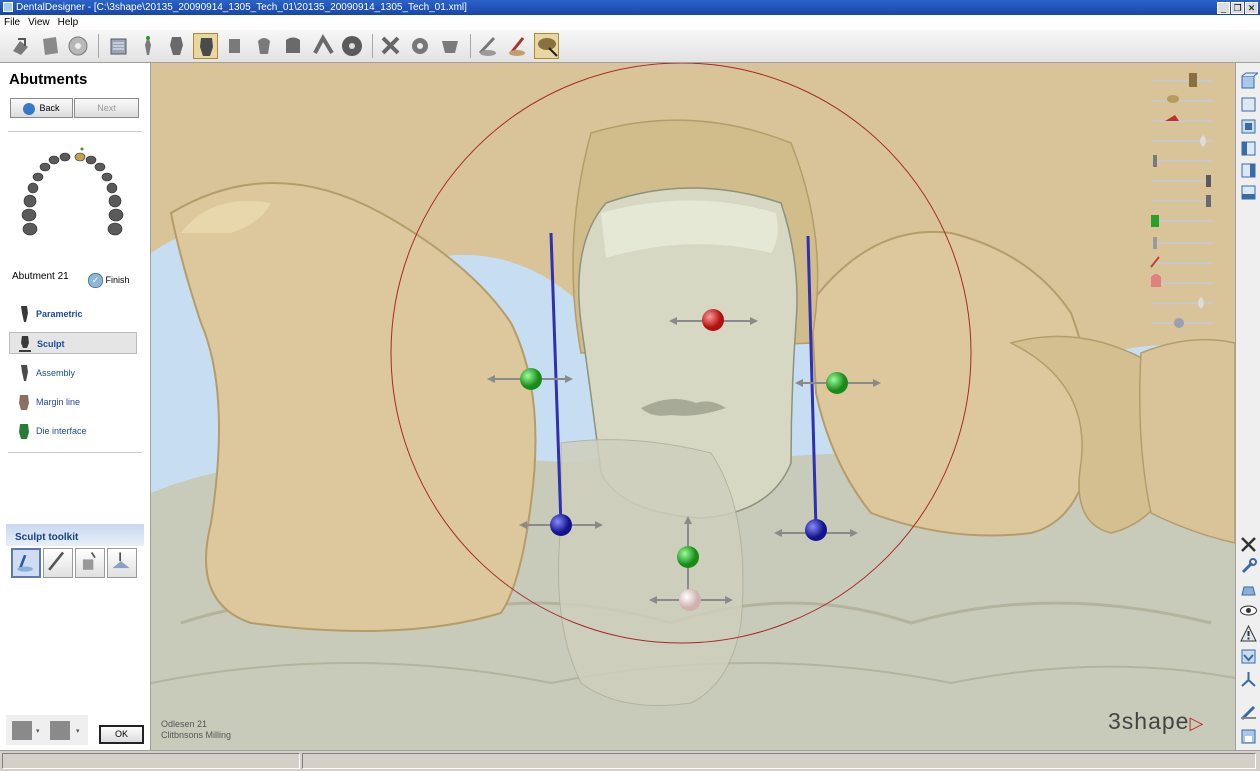  Describe the element at coordinates (1248, 191) in the screenshot. I see `view-bottom-box-icon` at that location.